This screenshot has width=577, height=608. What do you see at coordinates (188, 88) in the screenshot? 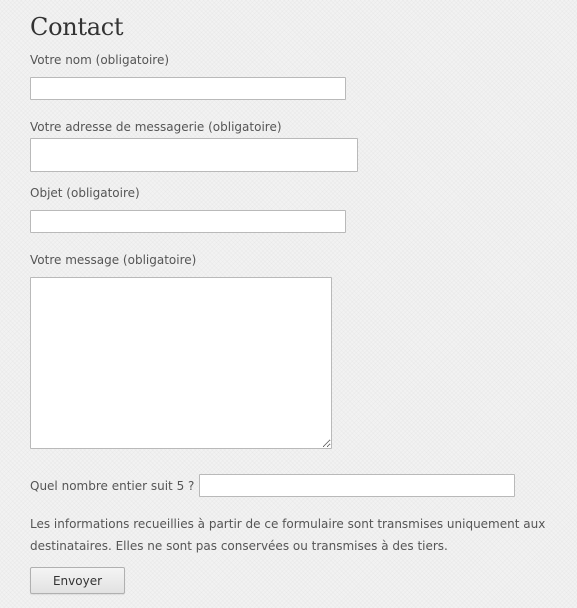
I see `name-input` at bounding box center [188, 88].